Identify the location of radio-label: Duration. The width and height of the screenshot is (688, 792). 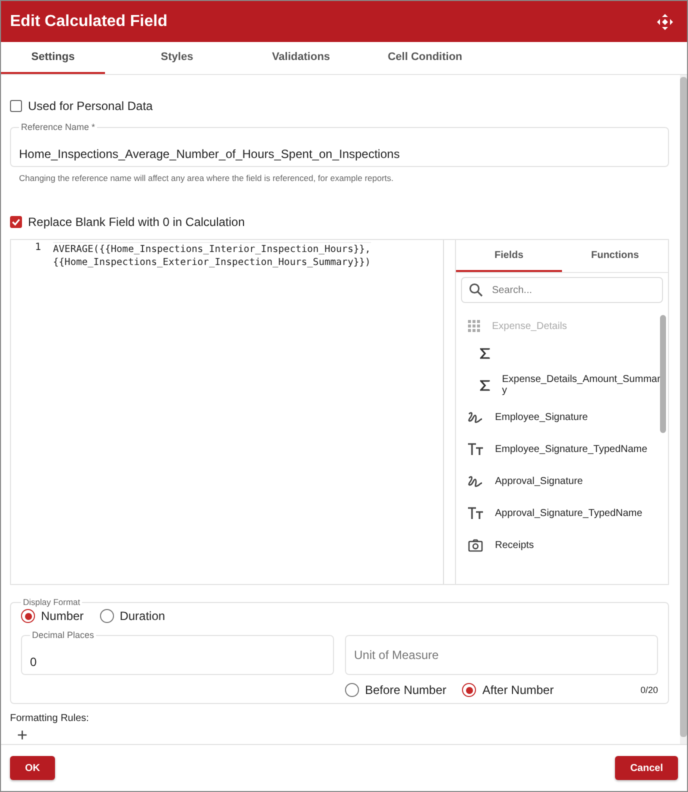
(143, 616).